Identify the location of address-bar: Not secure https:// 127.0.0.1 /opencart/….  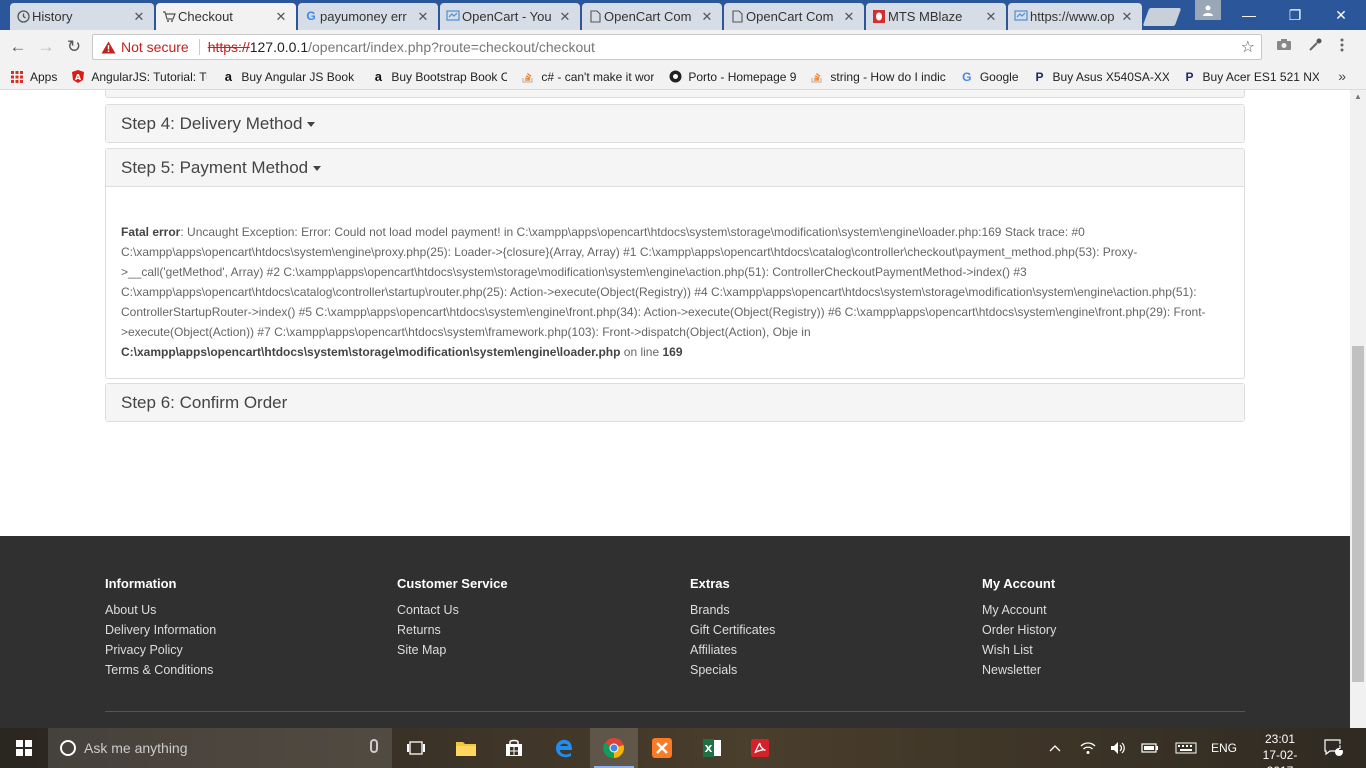
(677, 47).